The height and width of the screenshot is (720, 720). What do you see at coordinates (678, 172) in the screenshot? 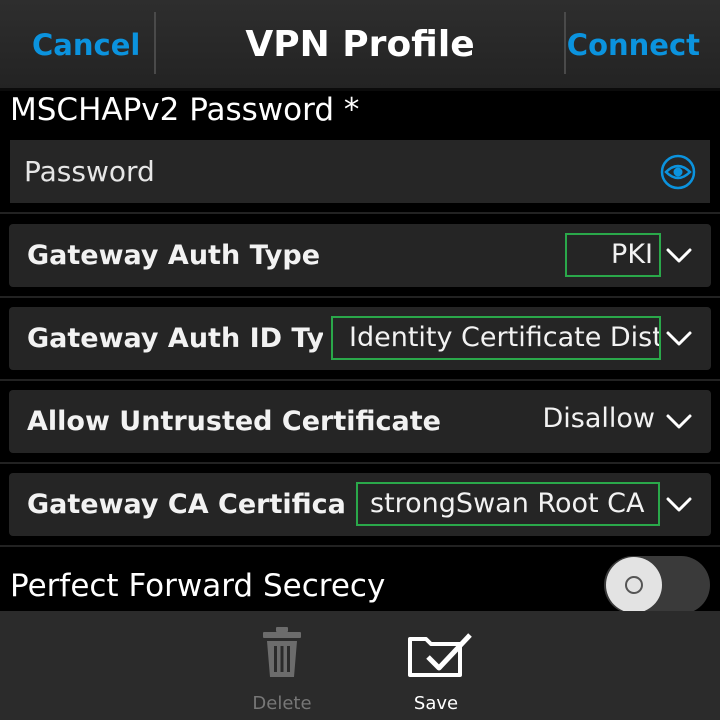
I see `eye-icon` at bounding box center [678, 172].